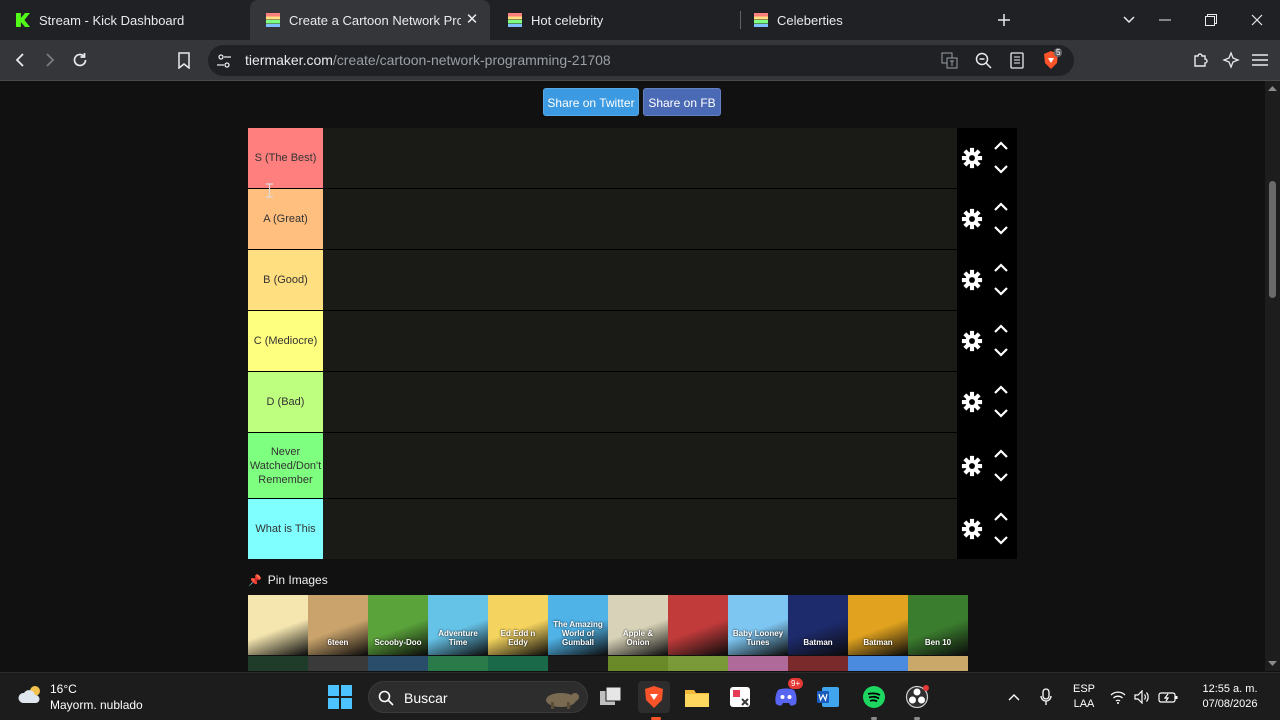 The height and width of the screenshot is (720, 1280). Describe the element at coordinates (983, 60) in the screenshot. I see `zoom-icon` at that location.